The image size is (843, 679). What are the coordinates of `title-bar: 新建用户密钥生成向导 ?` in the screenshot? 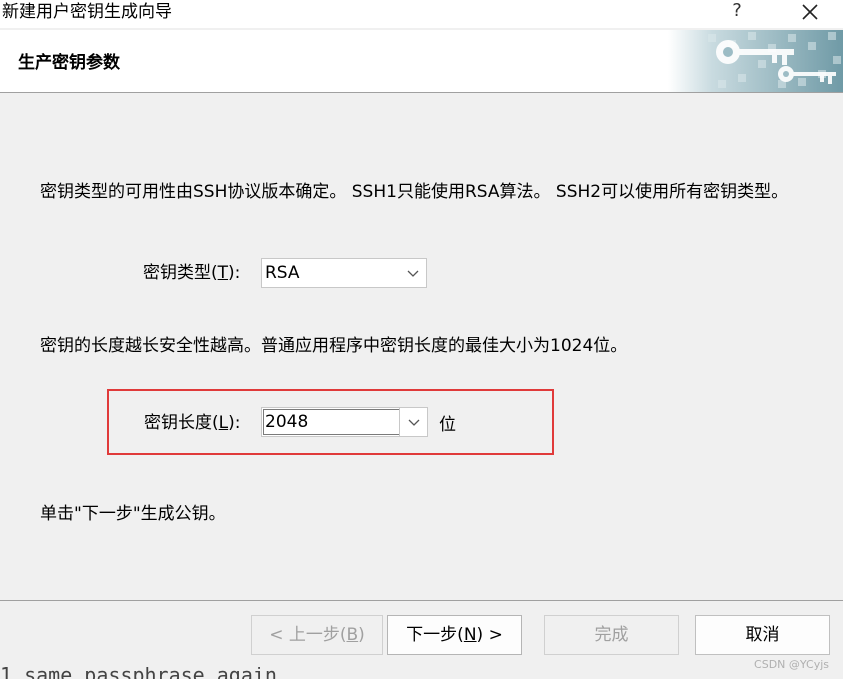 It's located at (421, 14).